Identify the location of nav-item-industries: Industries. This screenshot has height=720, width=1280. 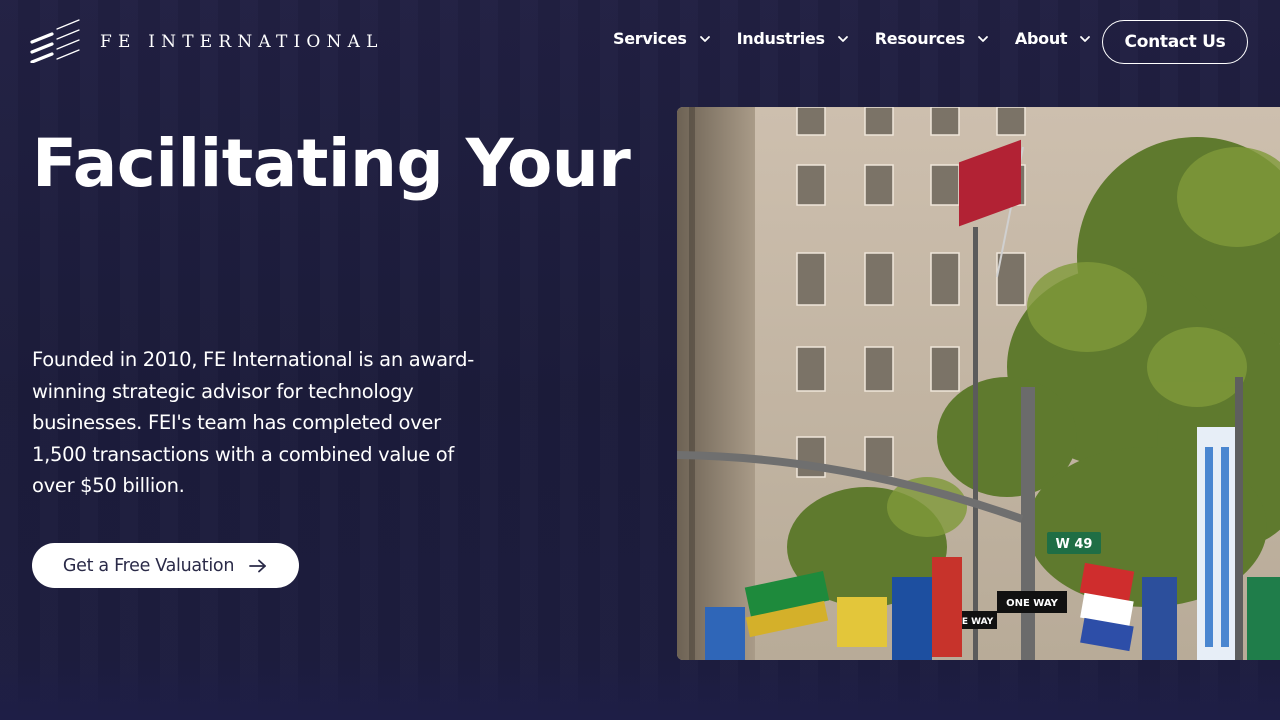
(793, 38).